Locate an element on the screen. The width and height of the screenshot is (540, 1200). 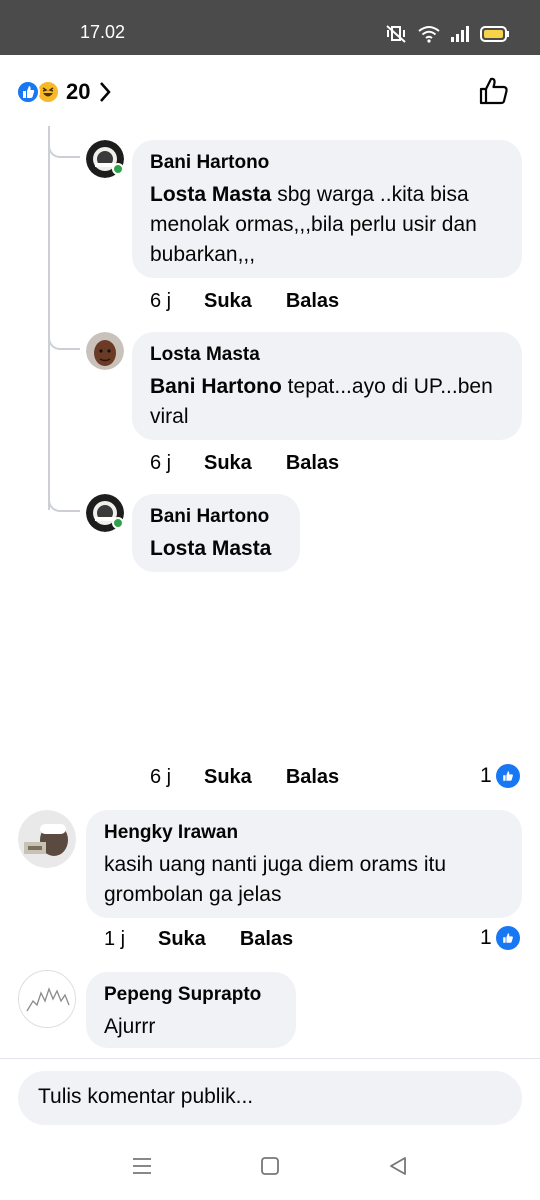
comment-bubble: Bani Hartono Losta Masta is located at coordinates (216, 533).